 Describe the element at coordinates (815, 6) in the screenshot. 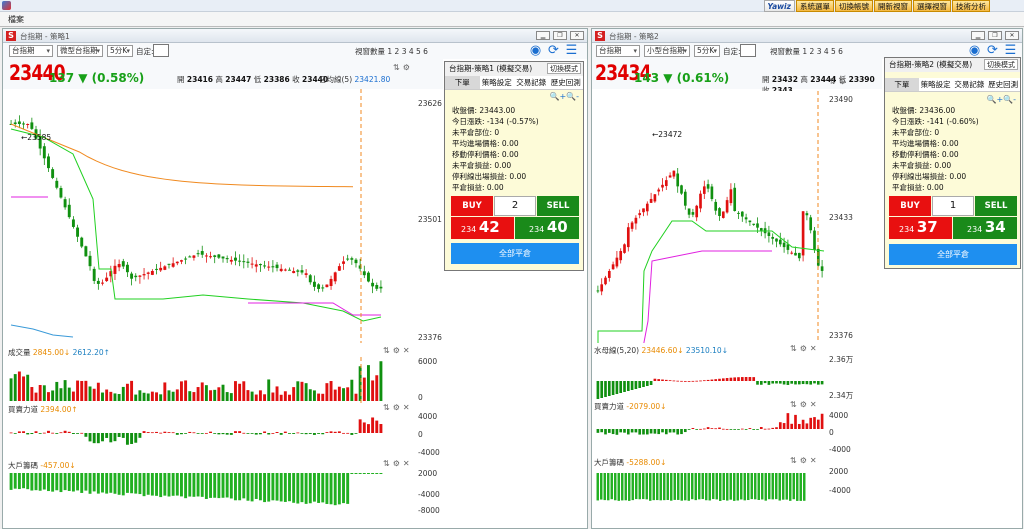

I see `system-menu-button: 系統選單` at that location.